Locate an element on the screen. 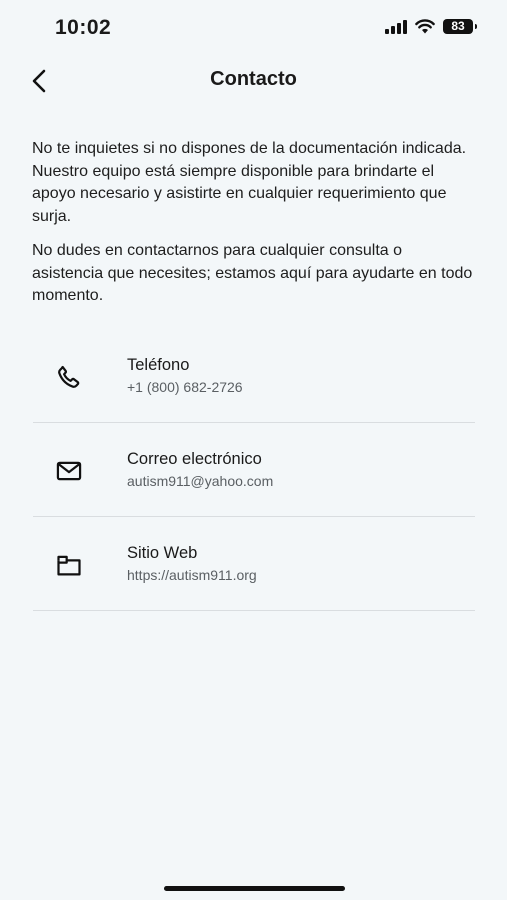  wifi-icon is located at coordinates (425, 26).